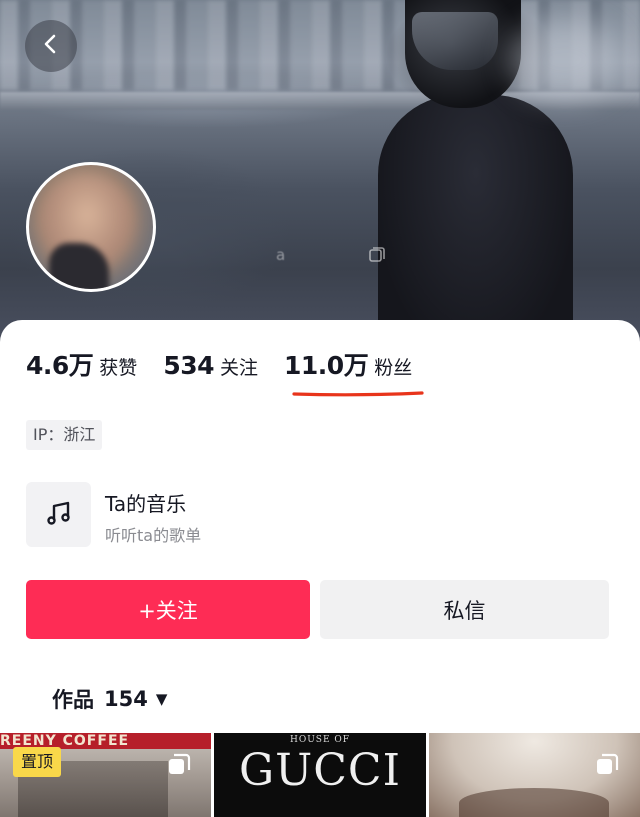  Describe the element at coordinates (393, 368) in the screenshot. I see `followers-label: 粉丝` at that location.